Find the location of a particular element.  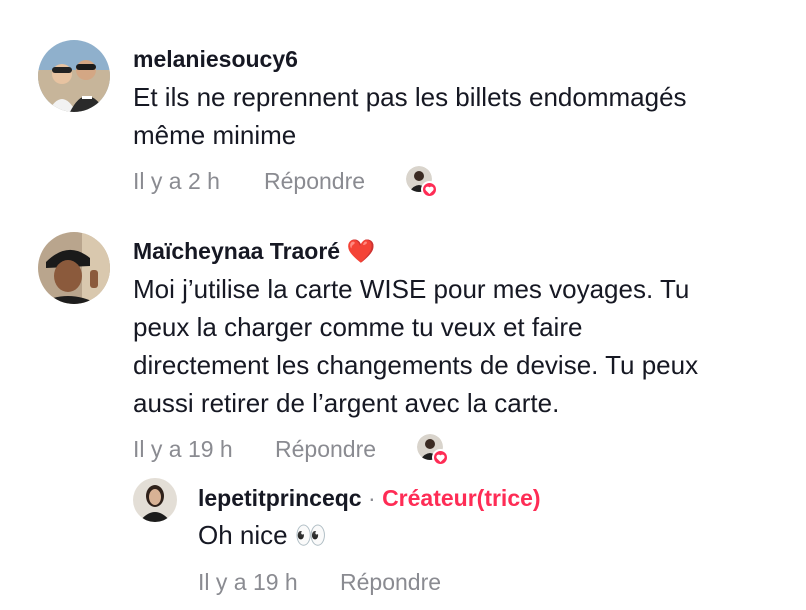

reply-timestamp: Il y a 19 h is located at coordinates (248, 582).